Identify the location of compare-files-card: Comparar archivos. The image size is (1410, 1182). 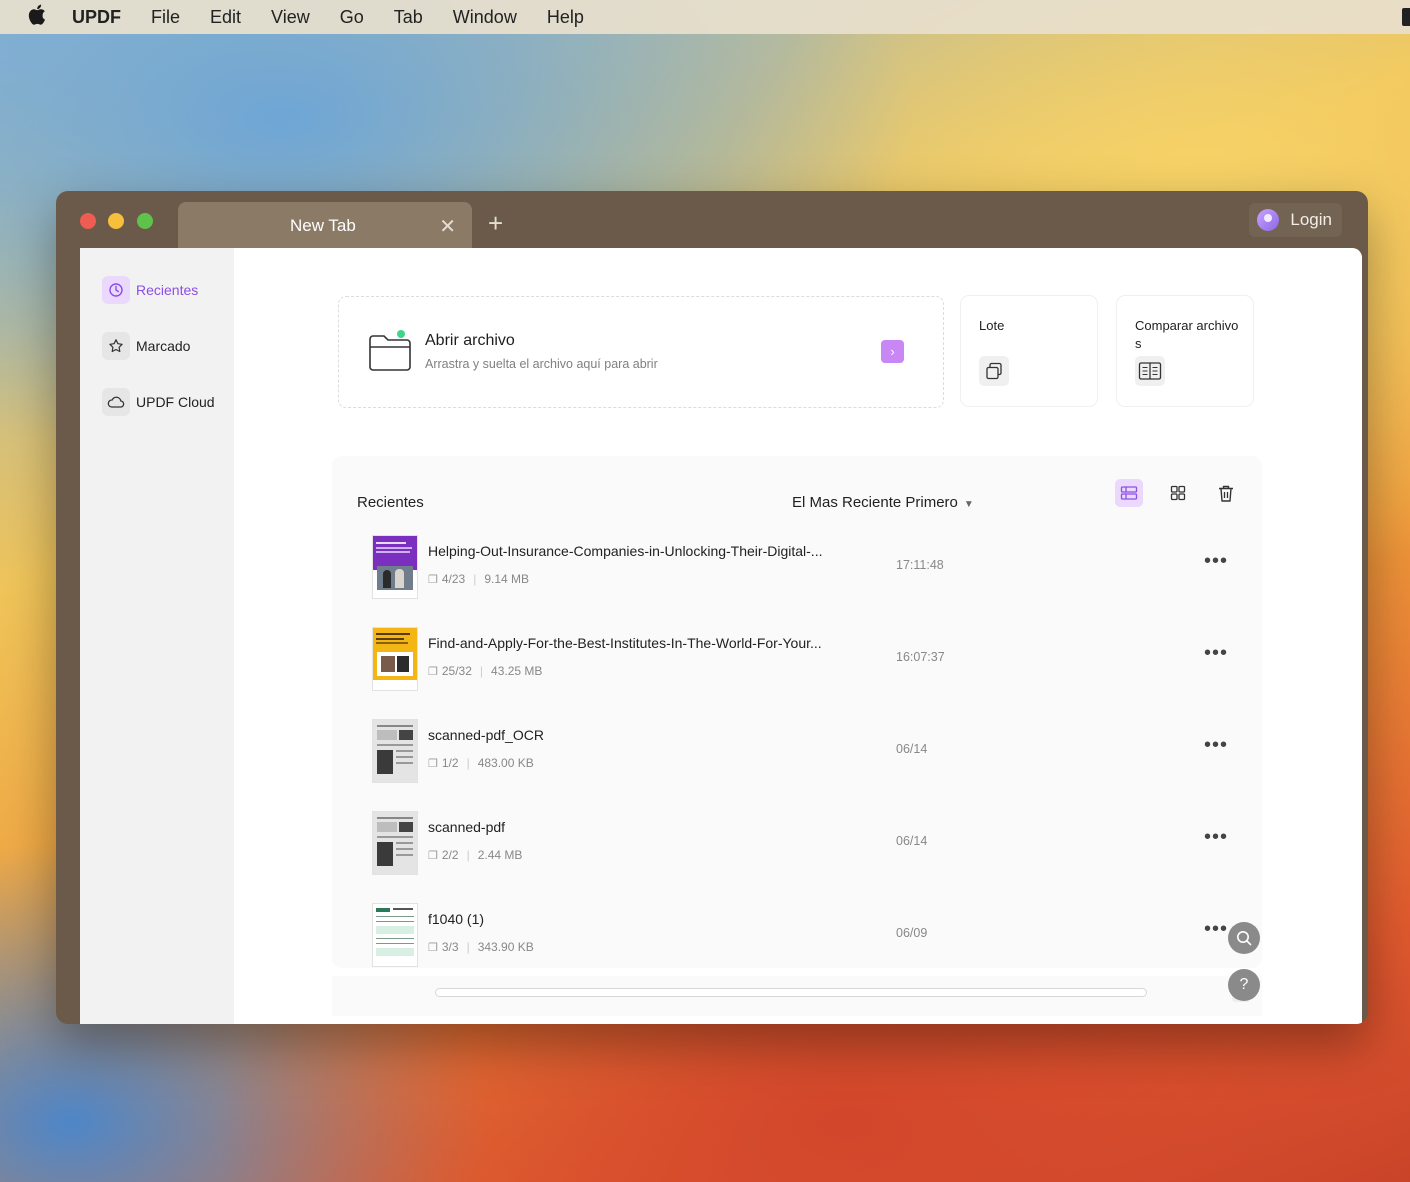
(1185, 351).